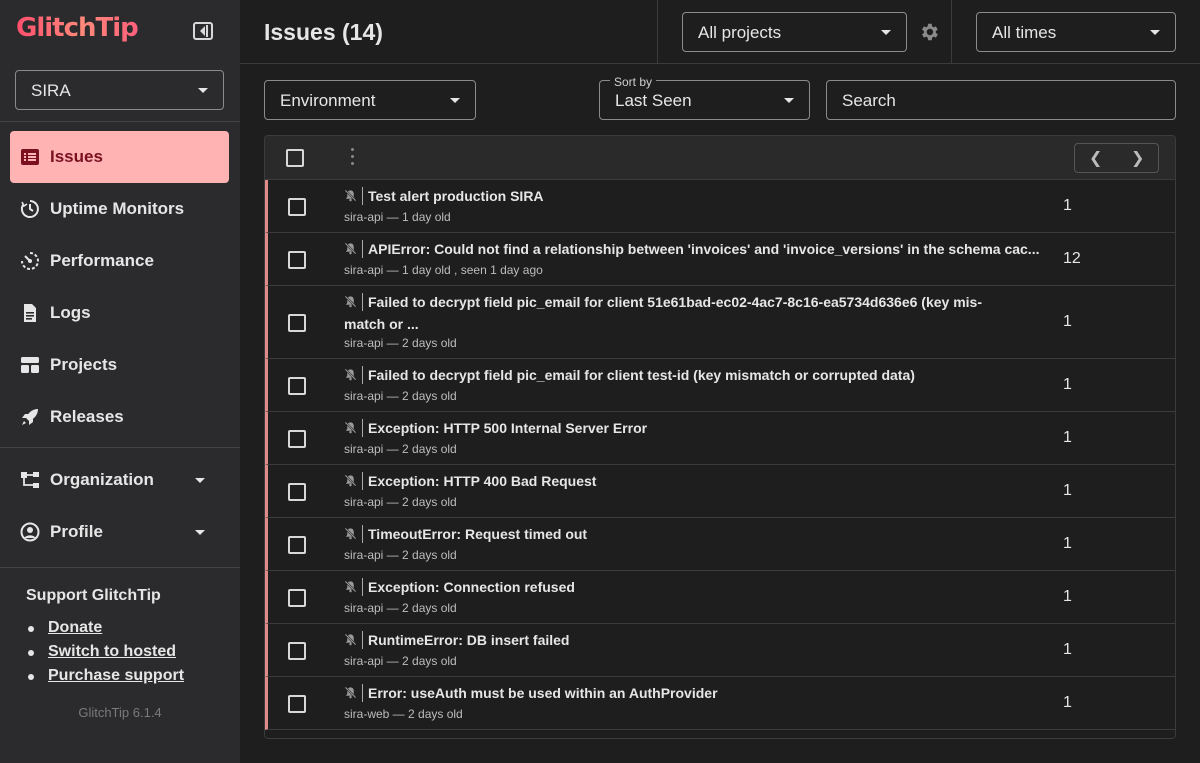  Describe the element at coordinates (112, 651) in the screenshot. I see `switch-to-hosted-link: Switch to hosted` at that location.